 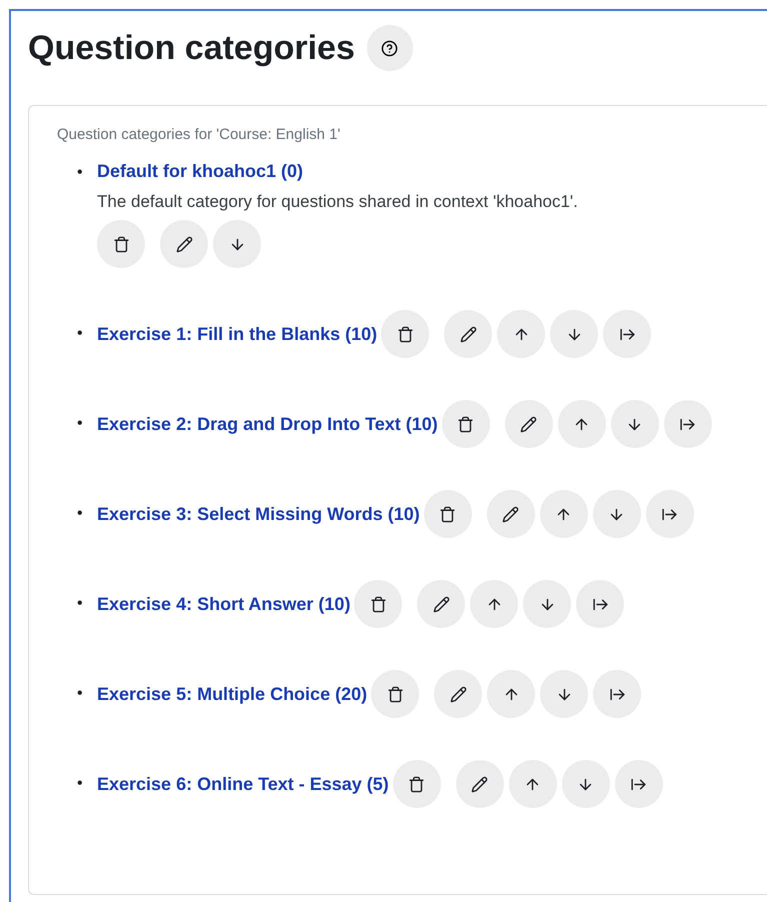 What do you see at coordinates (338, 202) in the screenshot?
I see `category-description: The default category for questions shared in context 'khoahoc1'.` at bounding box center [338, 202].